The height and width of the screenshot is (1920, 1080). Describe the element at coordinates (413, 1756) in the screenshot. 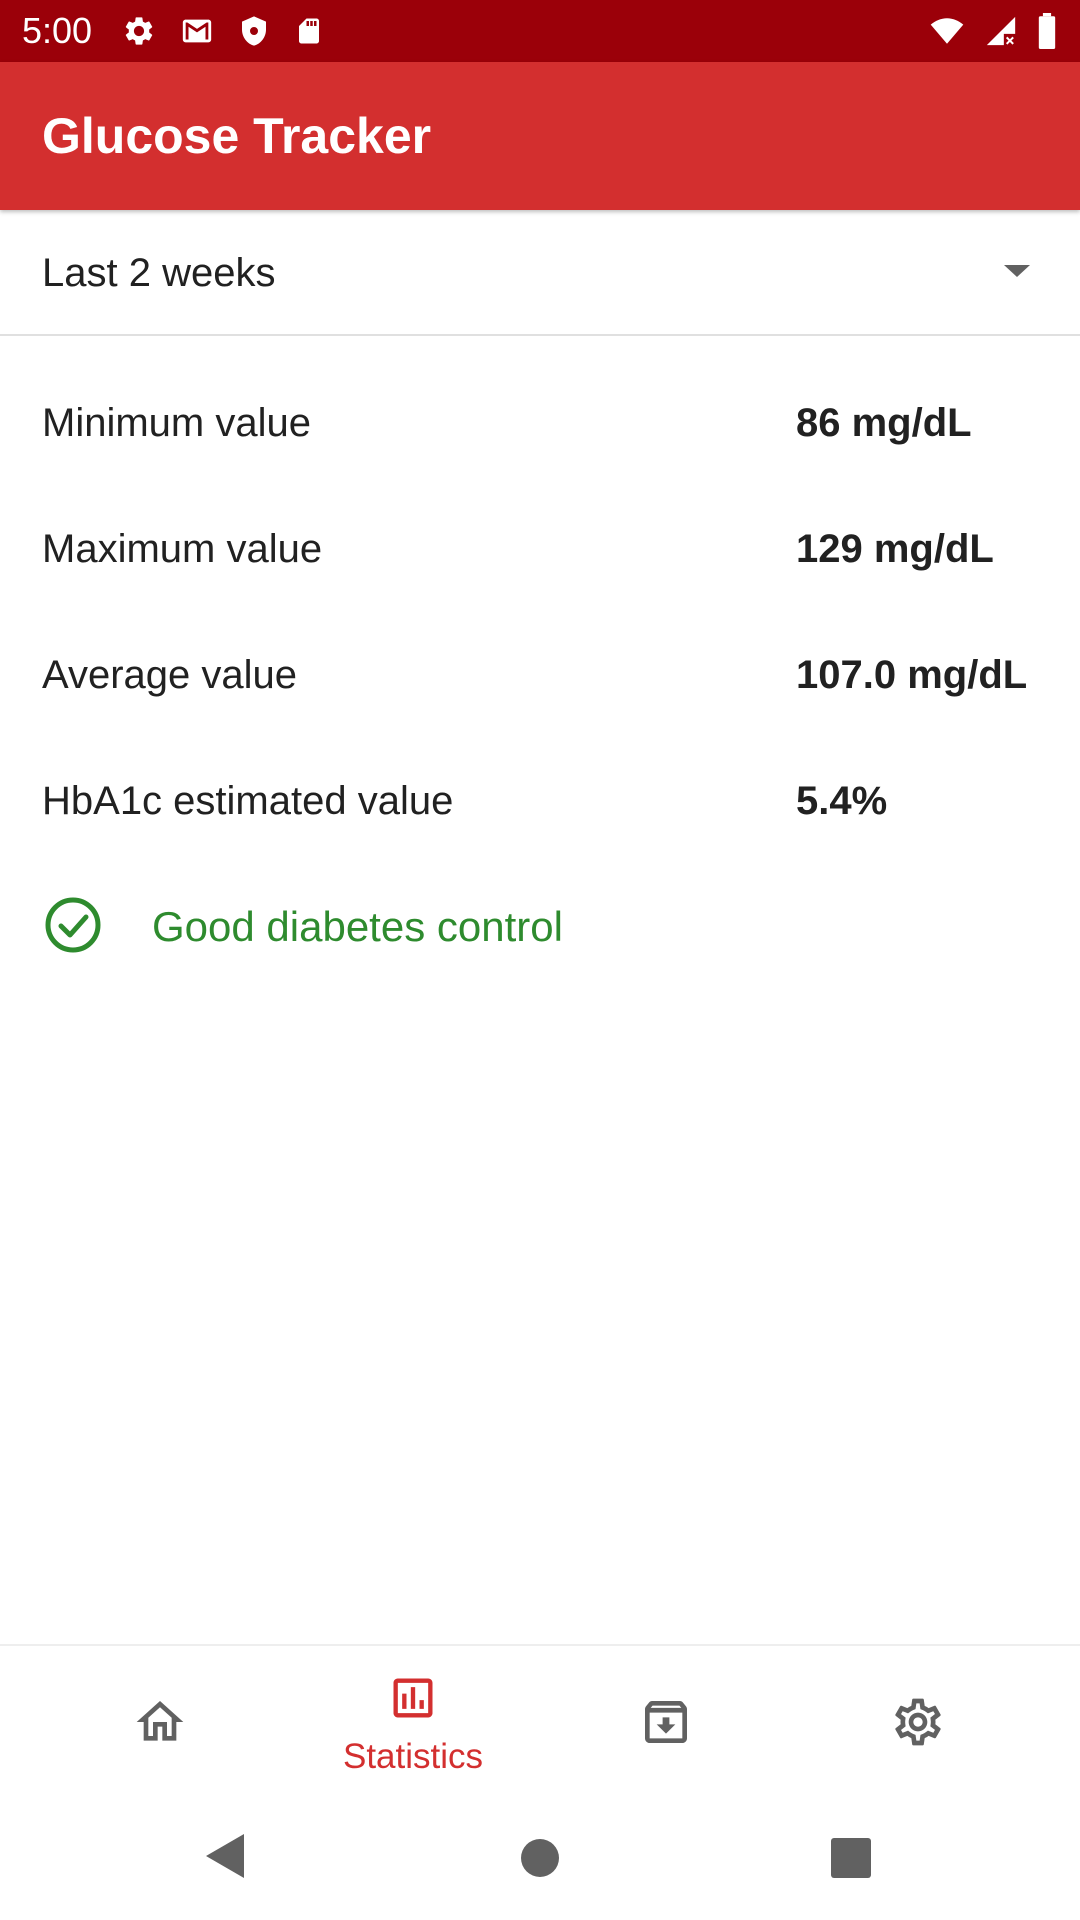

I see `nav-label-statistics: Statistics` at that location.